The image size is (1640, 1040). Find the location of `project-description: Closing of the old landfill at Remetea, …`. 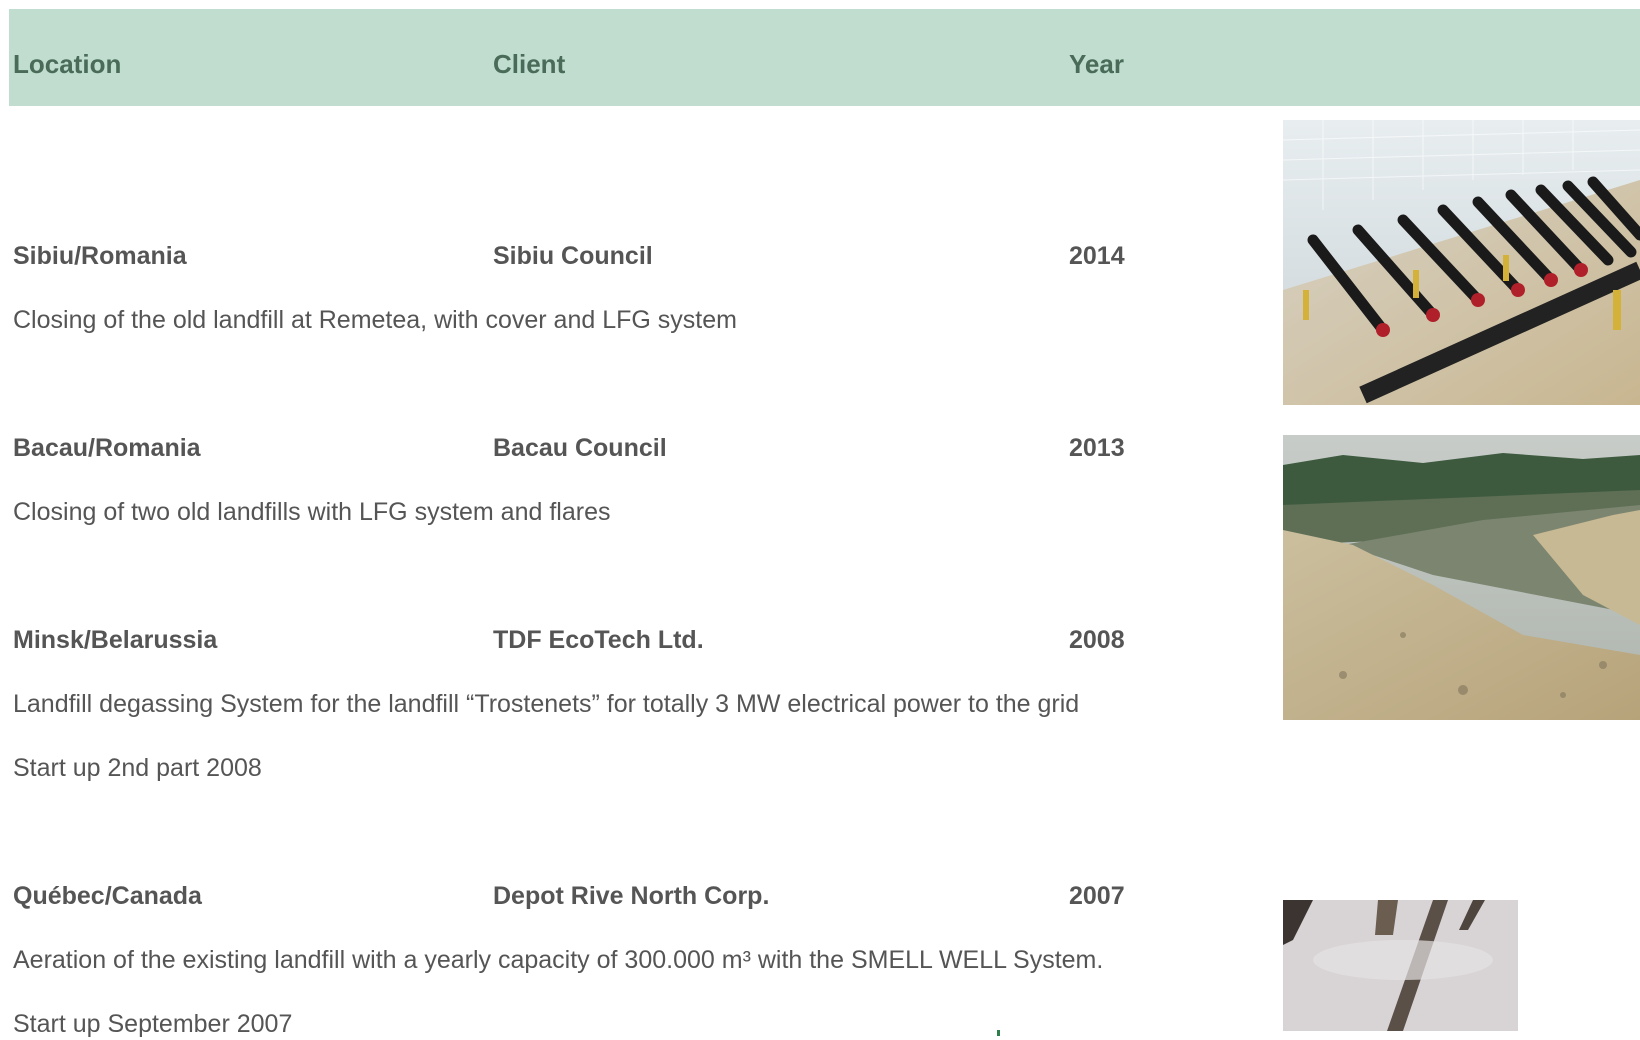

project-description: Closing of the old landfill at Remetea, … is located at coordinates (375, 320).